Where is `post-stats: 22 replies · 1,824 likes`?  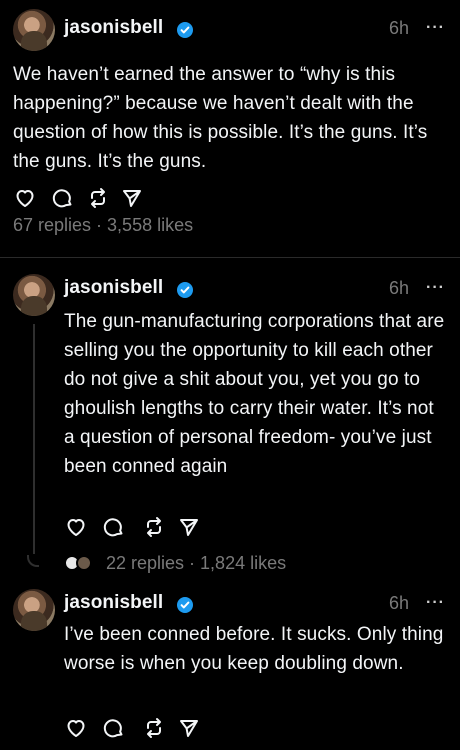 post-stats: 22 replies · 1,824 likes is located at coordinates (196, 563).